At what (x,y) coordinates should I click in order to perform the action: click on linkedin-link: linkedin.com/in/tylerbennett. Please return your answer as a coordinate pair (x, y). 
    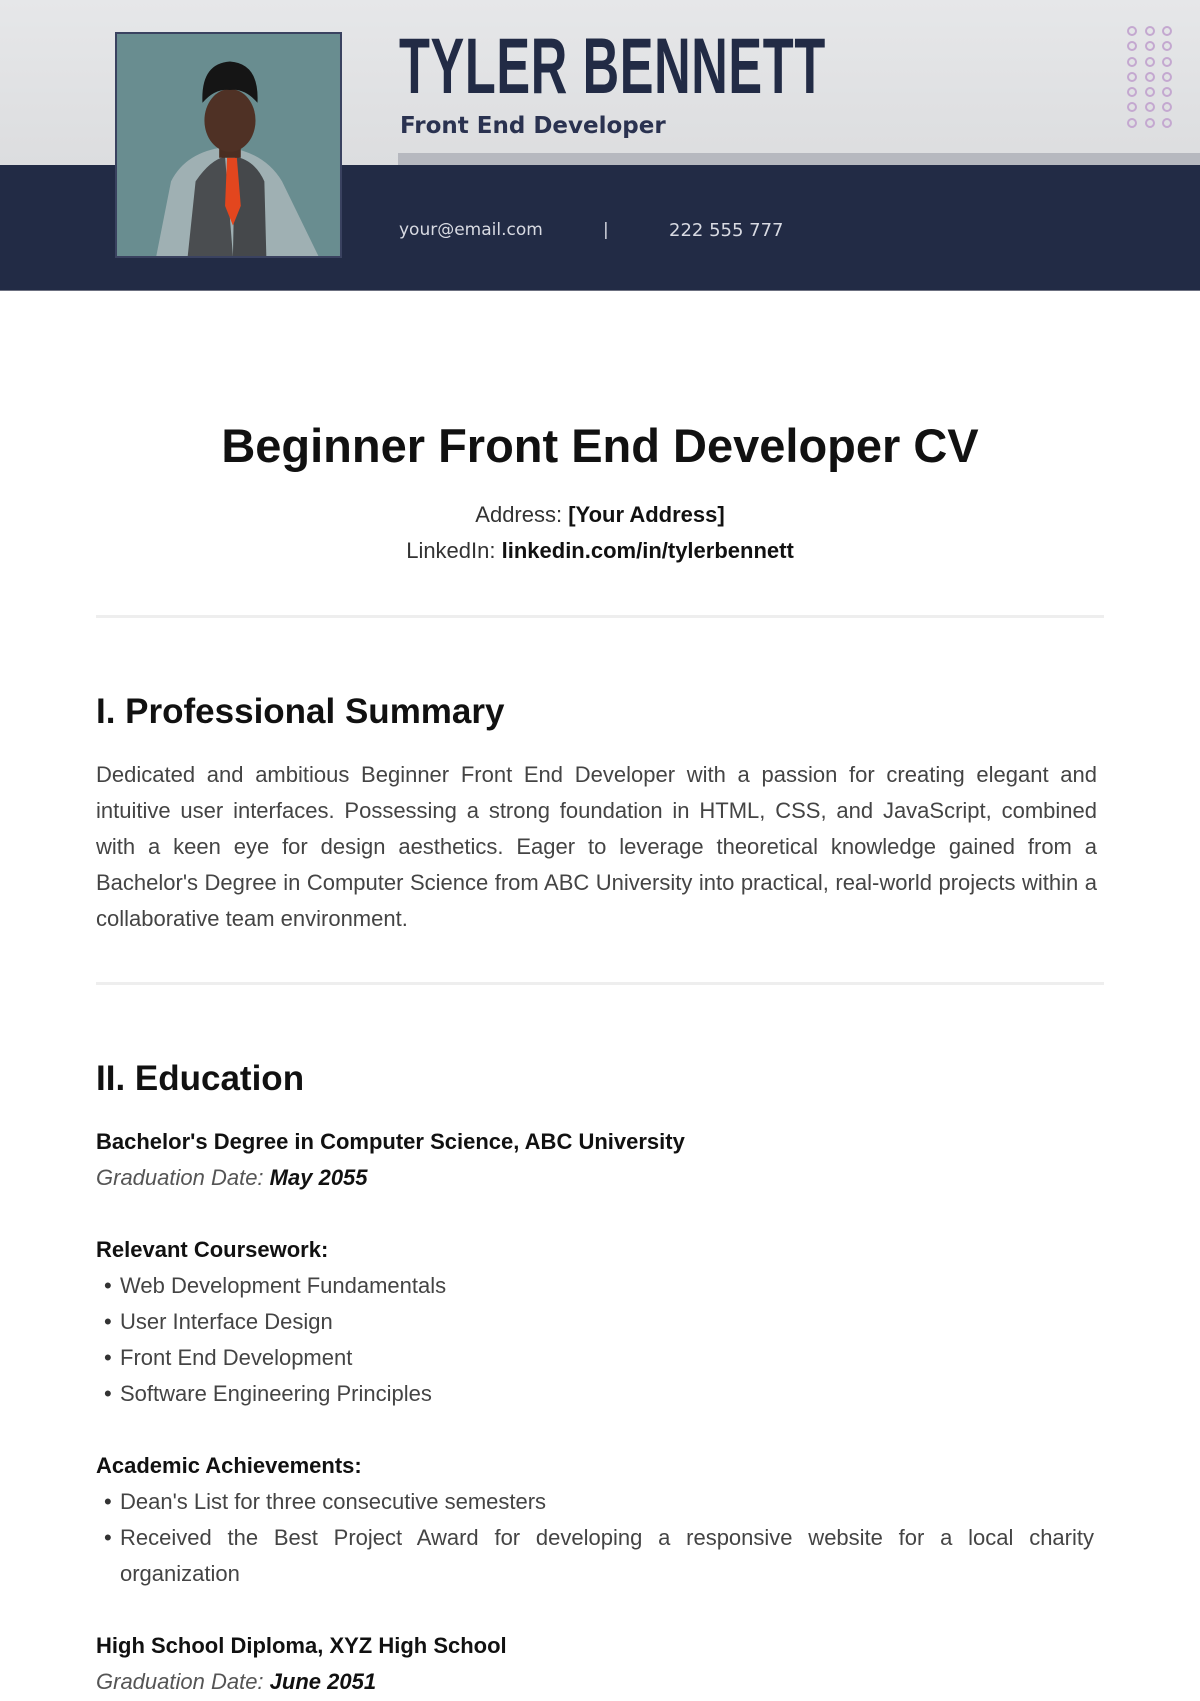
    Looking at the image, I should click on (648, 550).